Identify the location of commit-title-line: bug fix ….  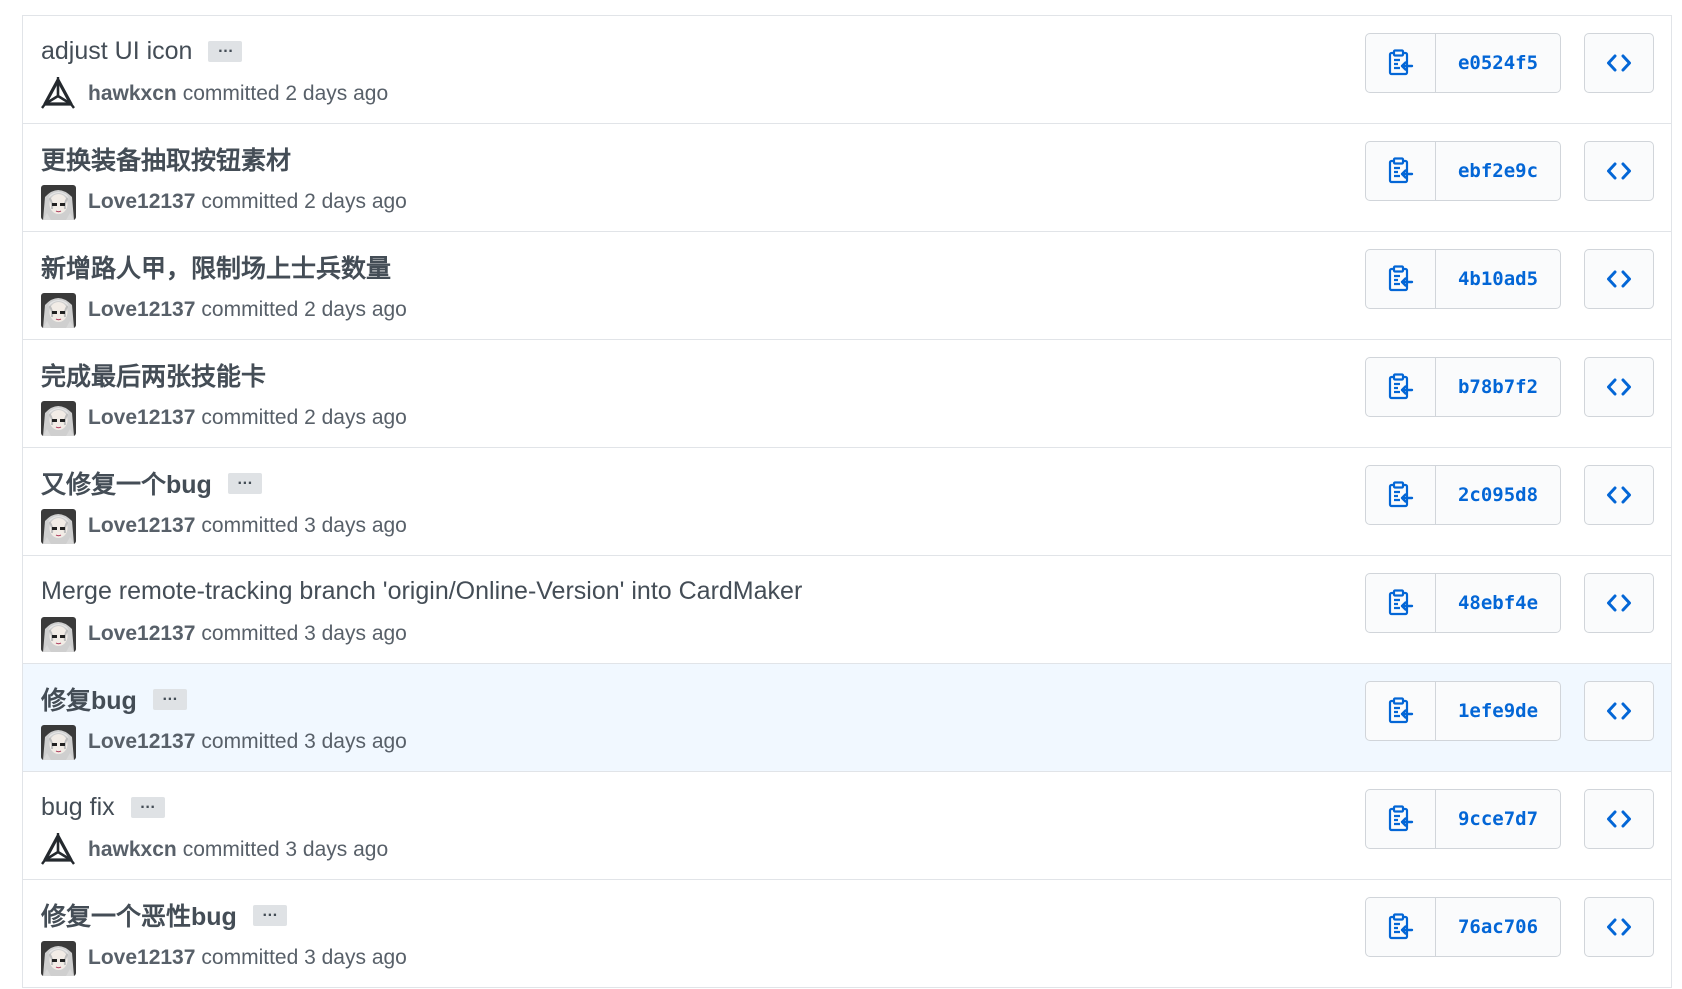
(103, 807).